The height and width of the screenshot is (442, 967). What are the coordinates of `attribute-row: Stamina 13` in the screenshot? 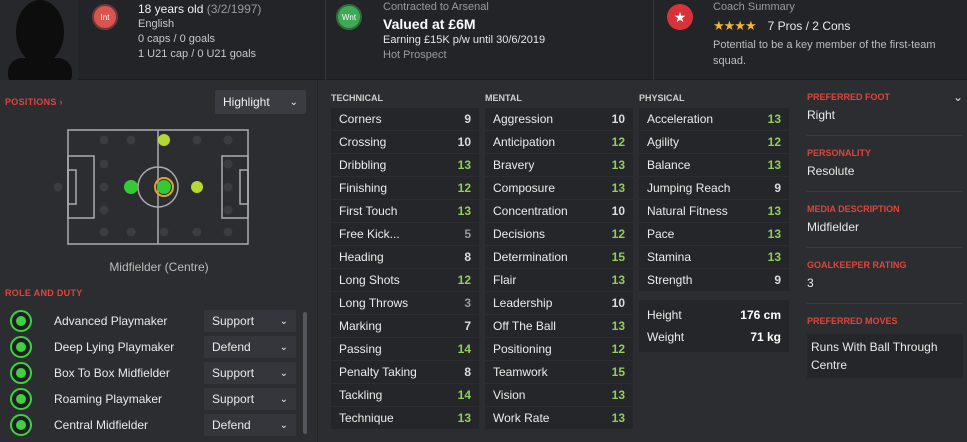 It's located at (714, 257).